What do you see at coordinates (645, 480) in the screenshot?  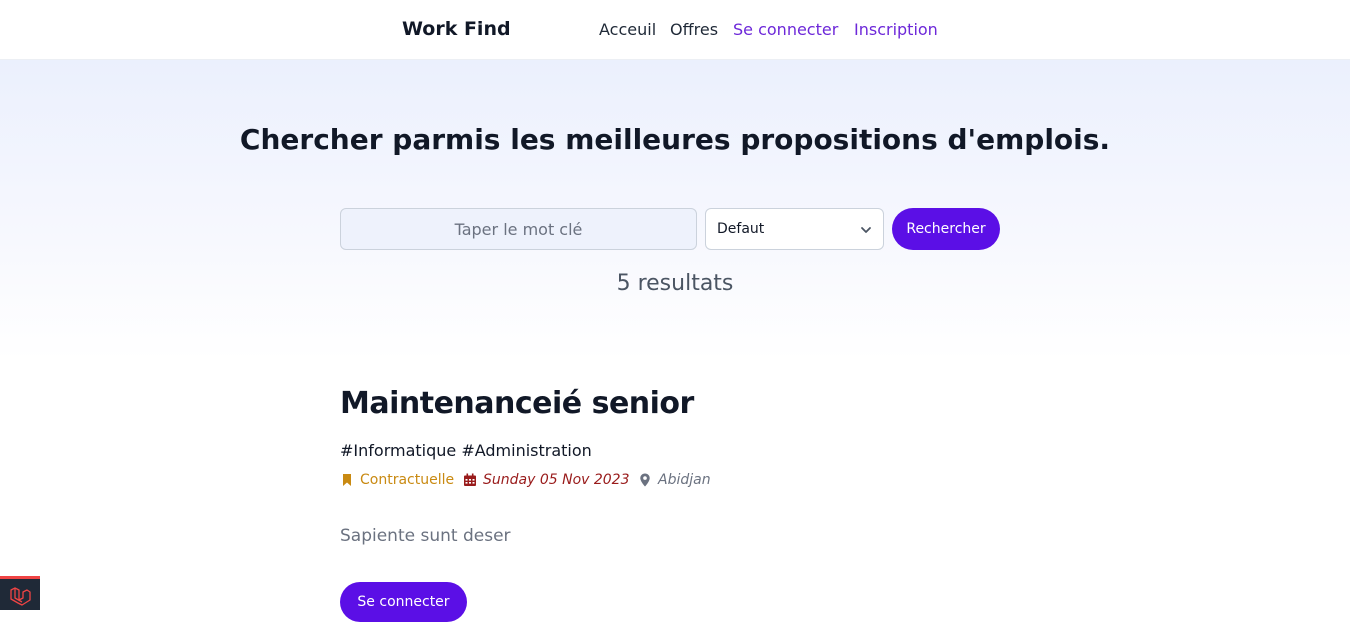 I see `map-pin-icon` at bounding box center [645, 480].